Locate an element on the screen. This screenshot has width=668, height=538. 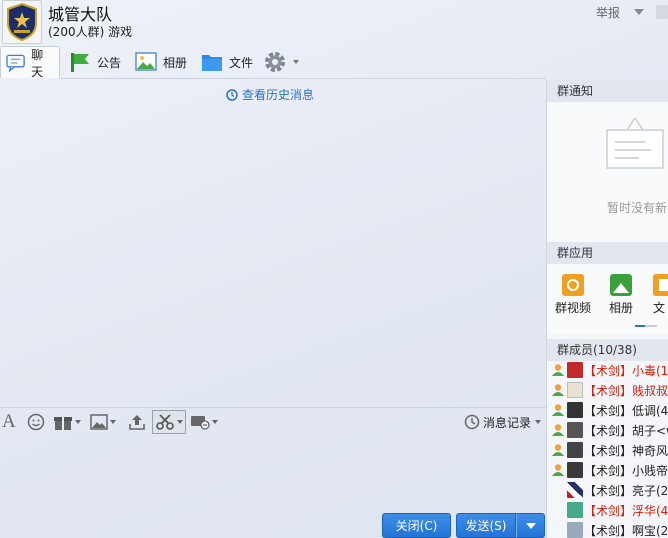
list-item: 【术剑】小贱帝 is located at coordinates (607, 470).